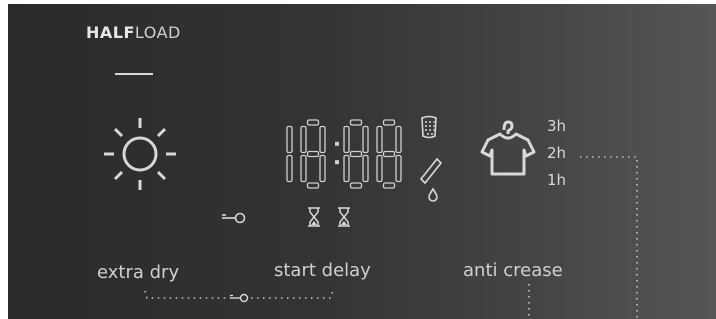 The width and height of the screenshot is (716, 319). Describe the element at coordinates (239, 298) in the screenshot. I see `key-lock-icon-small` at that location.